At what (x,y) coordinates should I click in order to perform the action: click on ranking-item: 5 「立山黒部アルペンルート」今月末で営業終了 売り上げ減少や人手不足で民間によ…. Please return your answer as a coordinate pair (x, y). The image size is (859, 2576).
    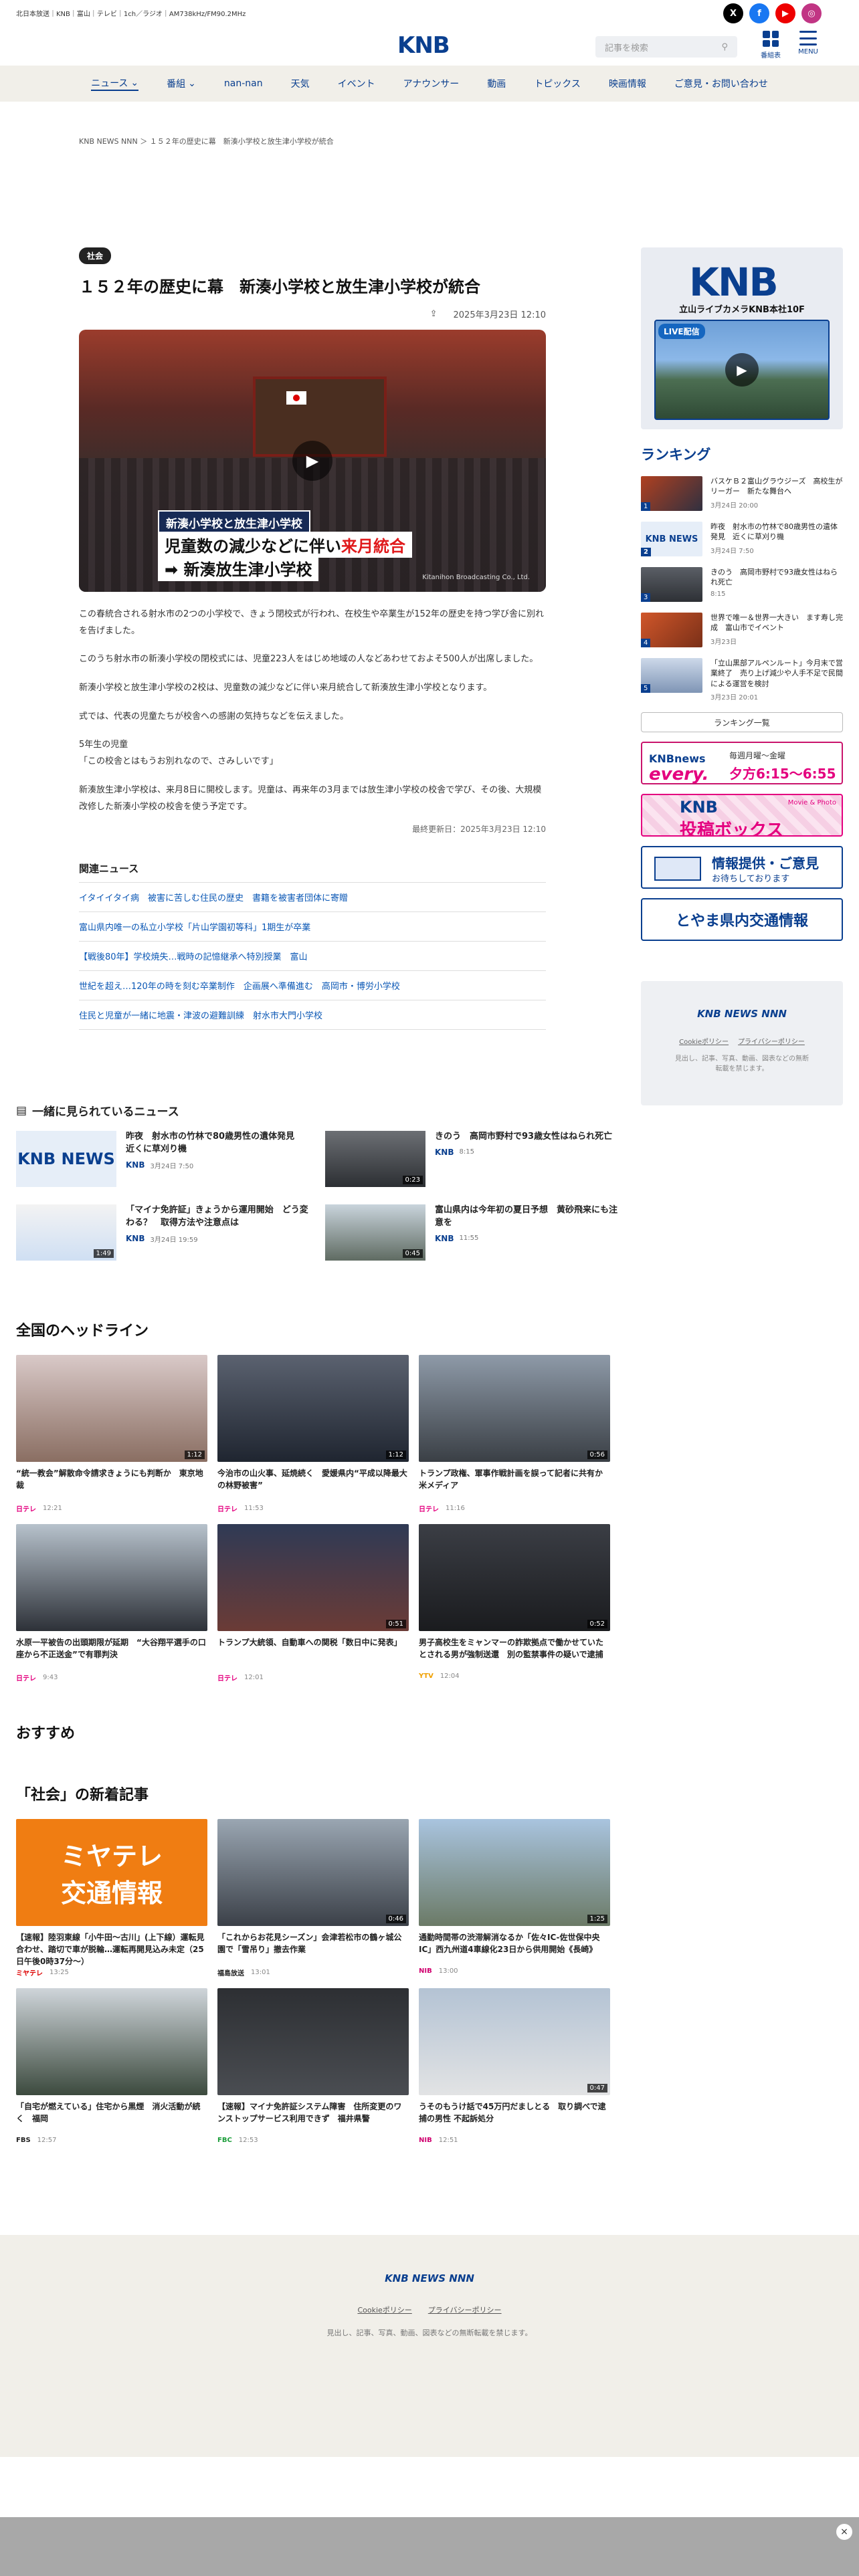
    Looking at the image, I should click on (742, 680).